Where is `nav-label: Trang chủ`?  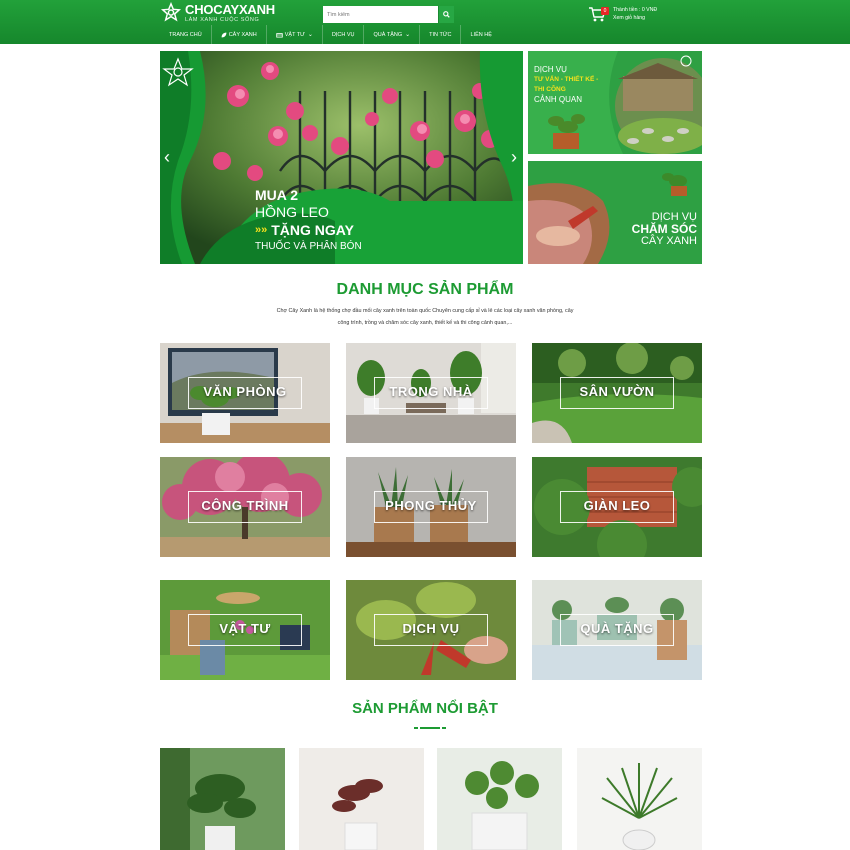 nav-label: Trang chủ is located at coordinates (185, 34).